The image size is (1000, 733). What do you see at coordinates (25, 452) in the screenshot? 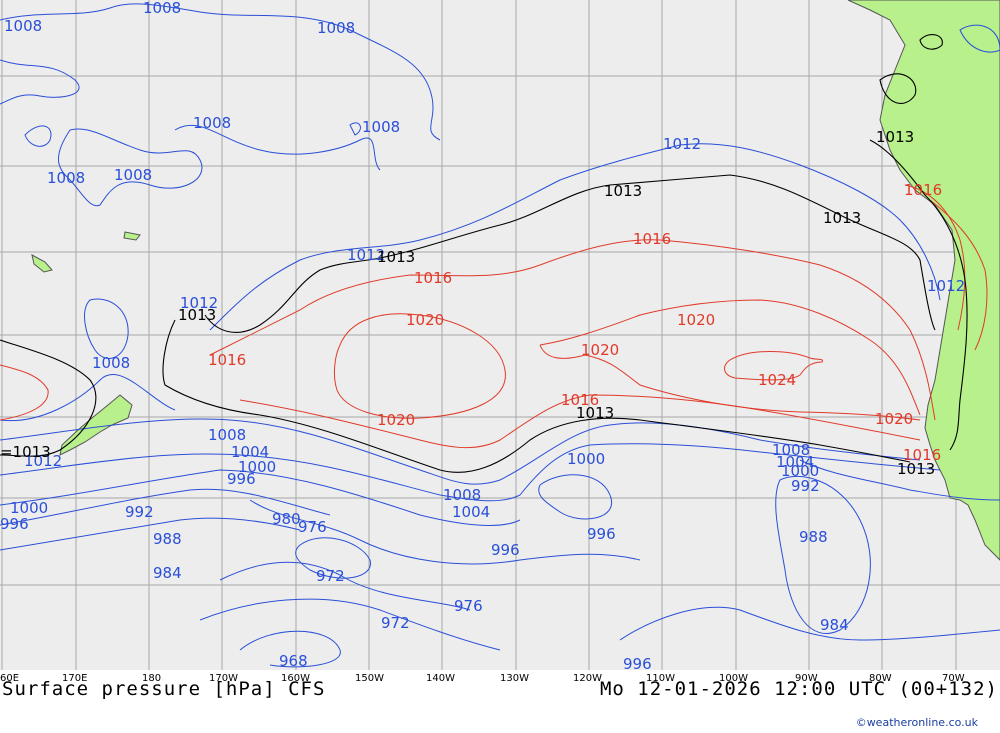
I see `isobar-label: =1013` at bounding box center [25, 452].